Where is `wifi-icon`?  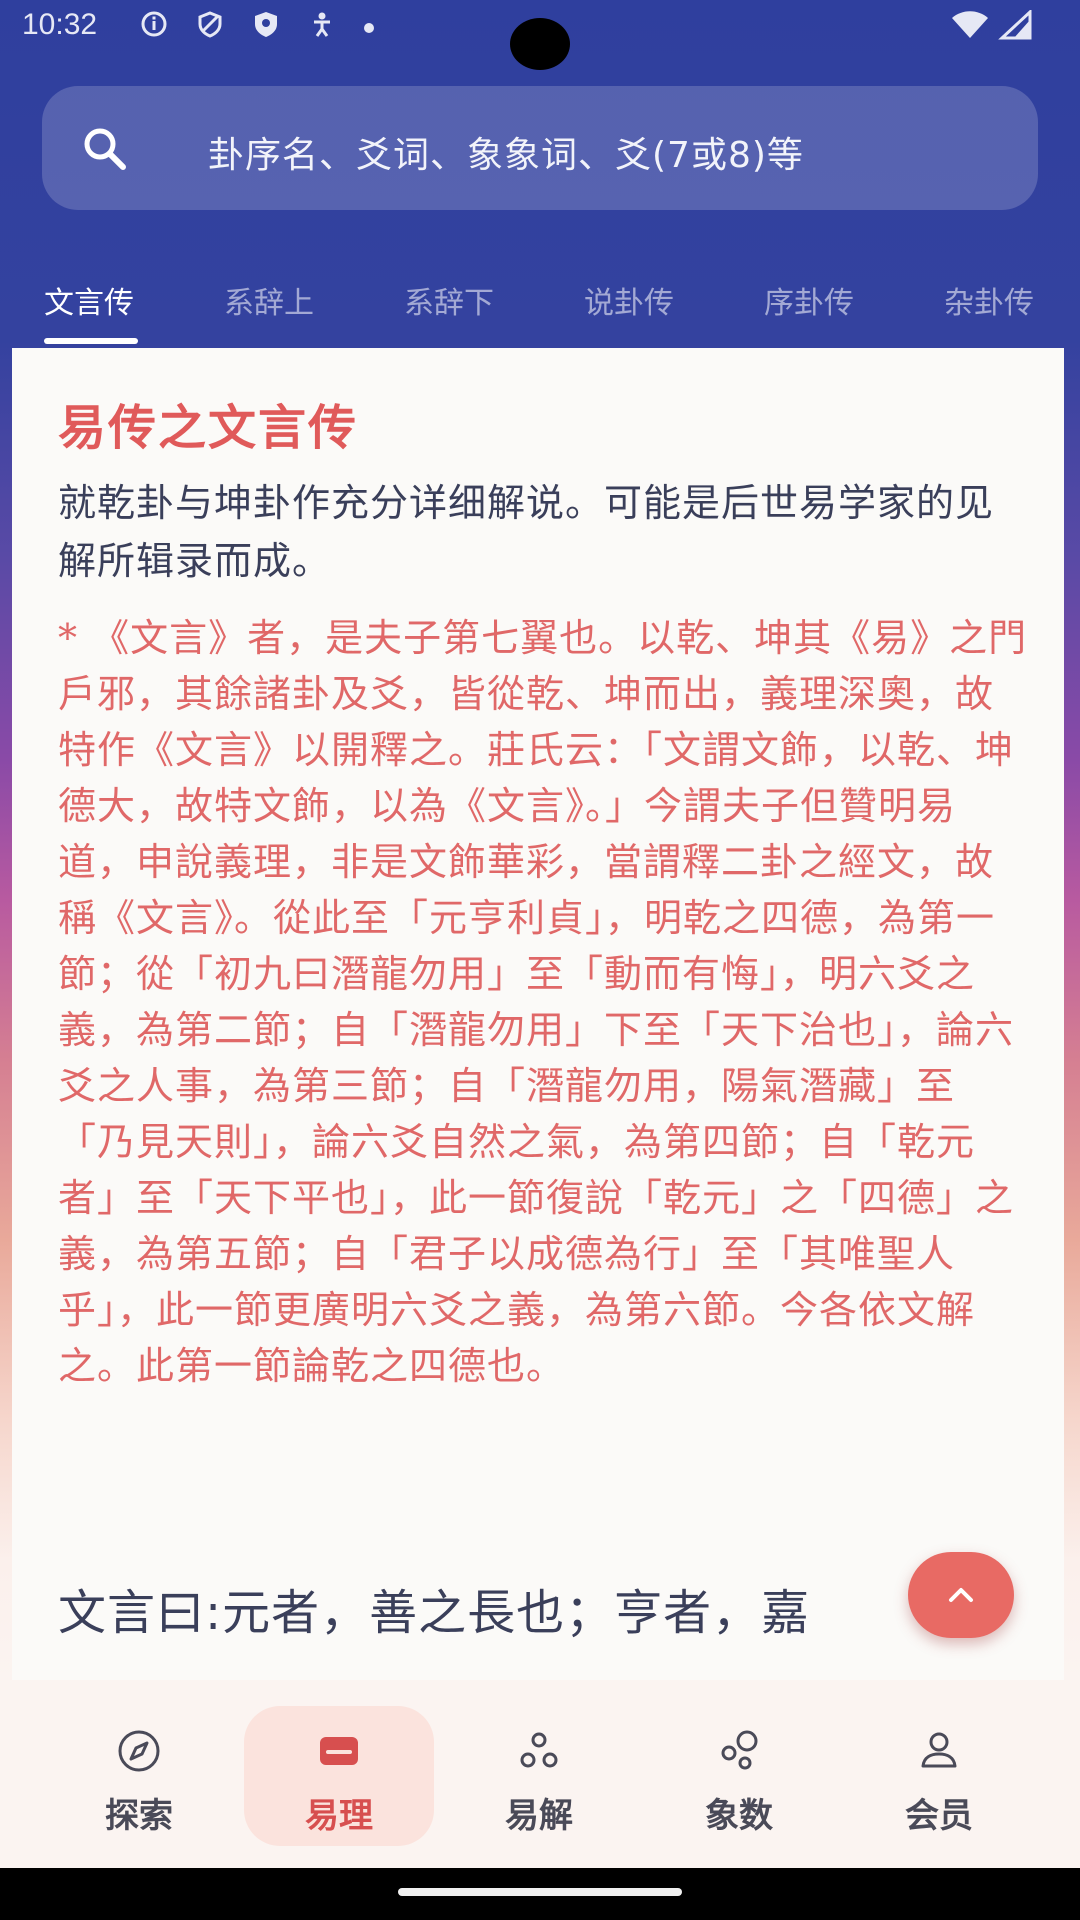 wifi-icon is located at coordinates (970, 24).